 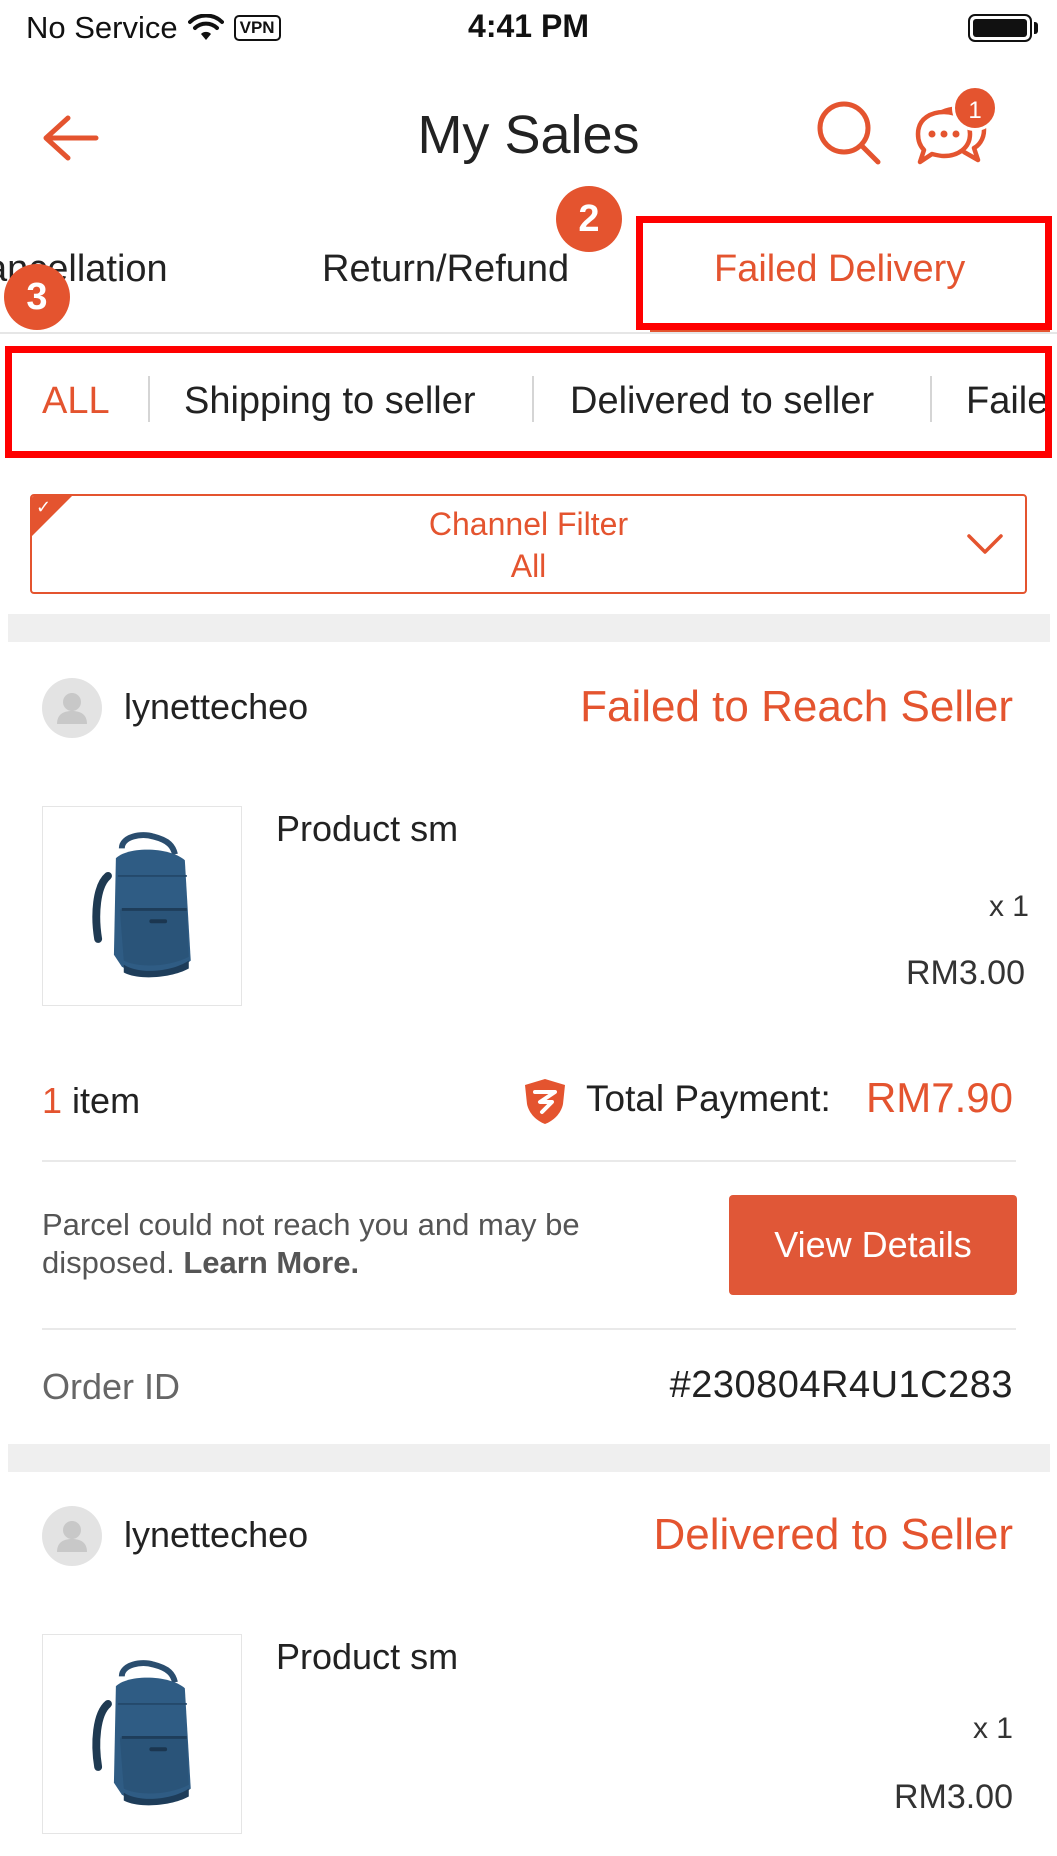 What do you see at coordinates (1000, 28) in the screenshot?
I see `battery-icon` at bounding box center [1000, 28].